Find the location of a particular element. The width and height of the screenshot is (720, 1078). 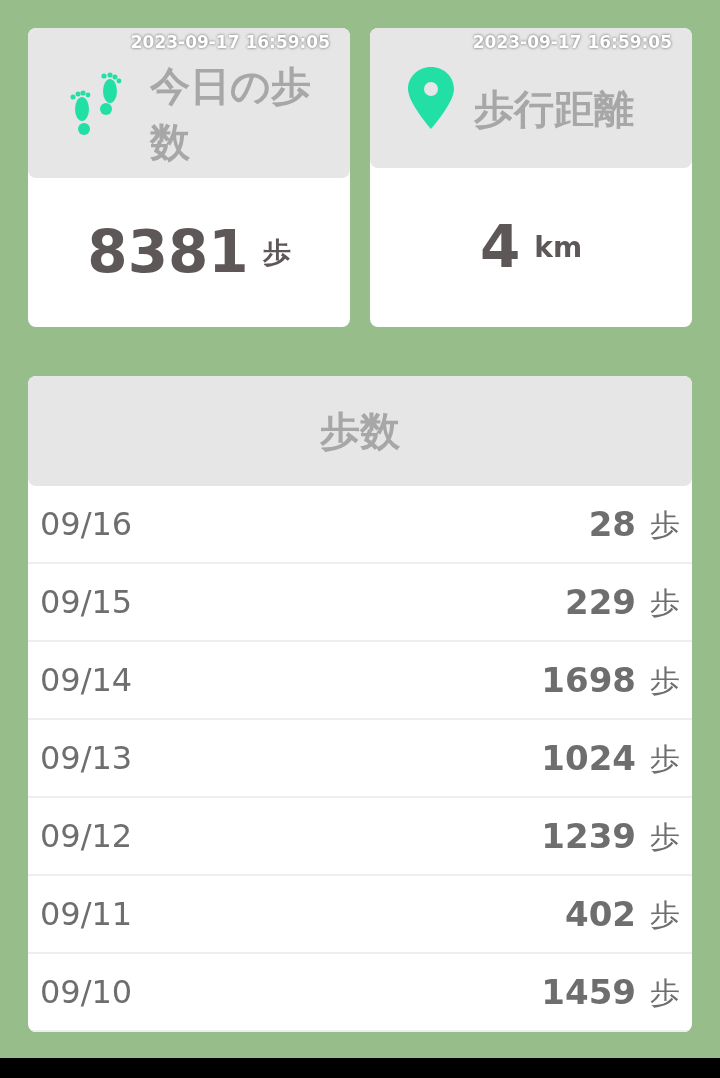

card-title: 歩行距離 is located at coordinates (554, 109).